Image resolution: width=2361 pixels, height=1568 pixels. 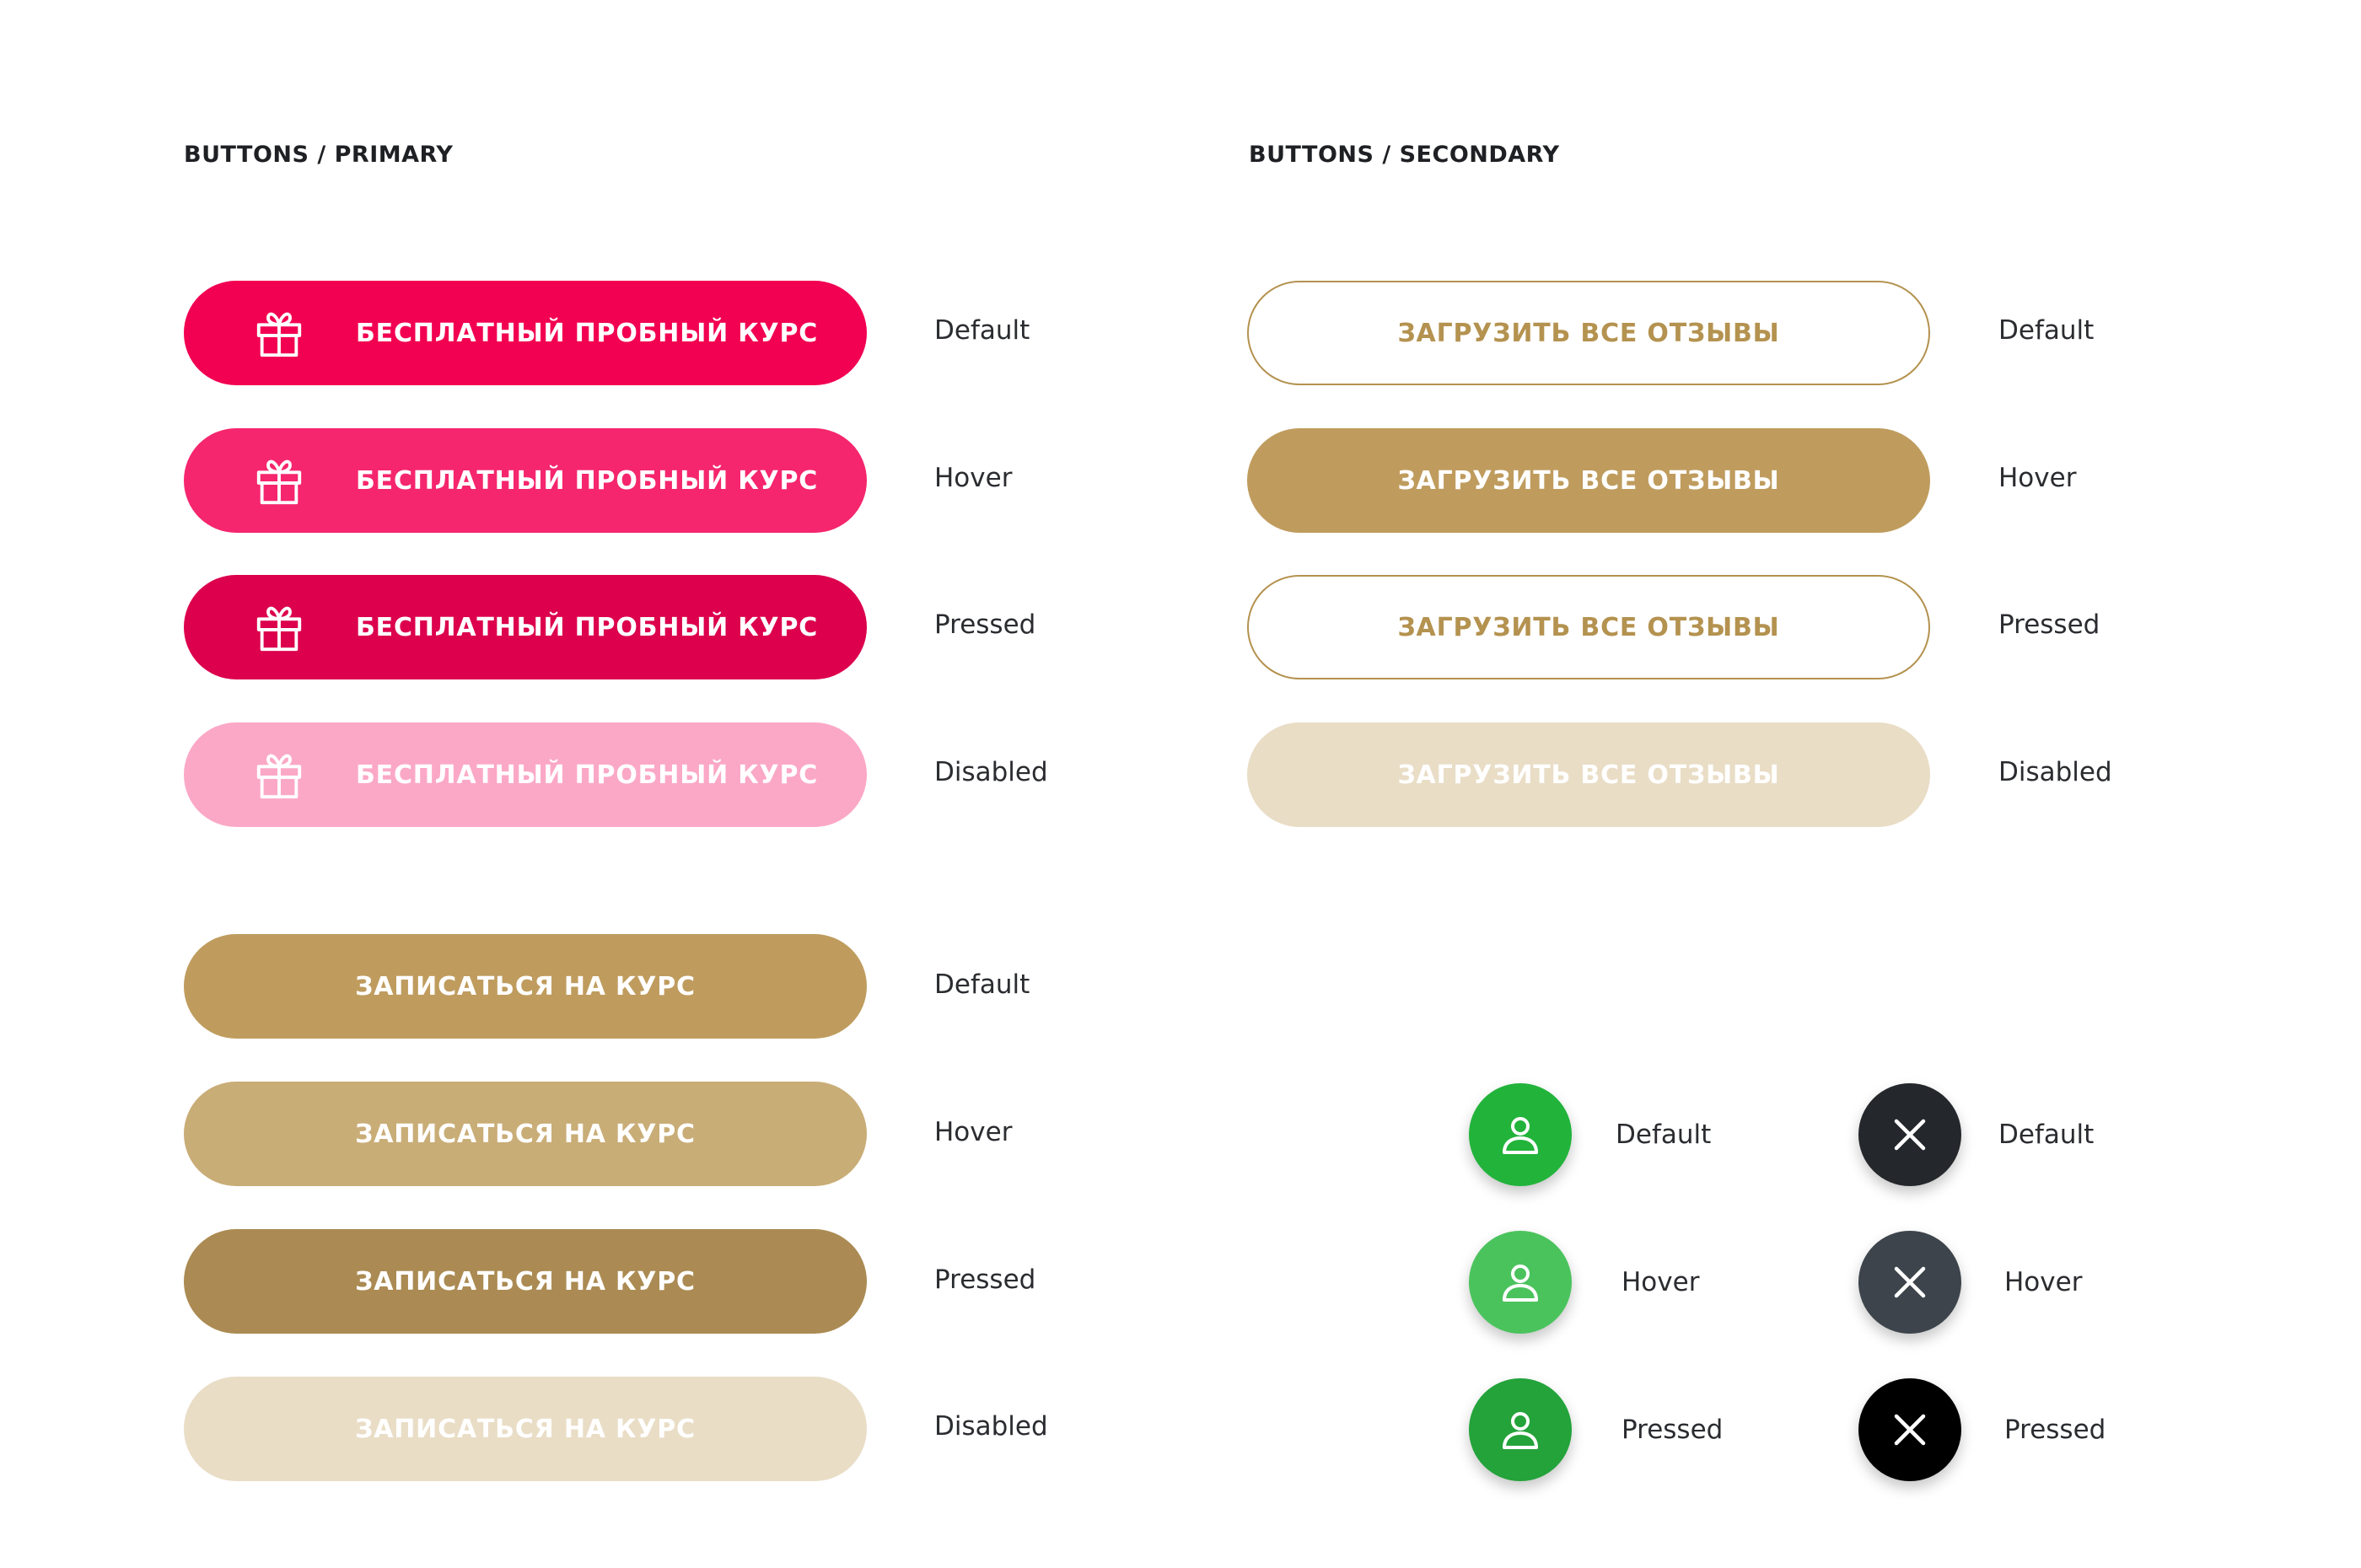 I want to click on user-button-hover, so click(x=1520, y=1282).